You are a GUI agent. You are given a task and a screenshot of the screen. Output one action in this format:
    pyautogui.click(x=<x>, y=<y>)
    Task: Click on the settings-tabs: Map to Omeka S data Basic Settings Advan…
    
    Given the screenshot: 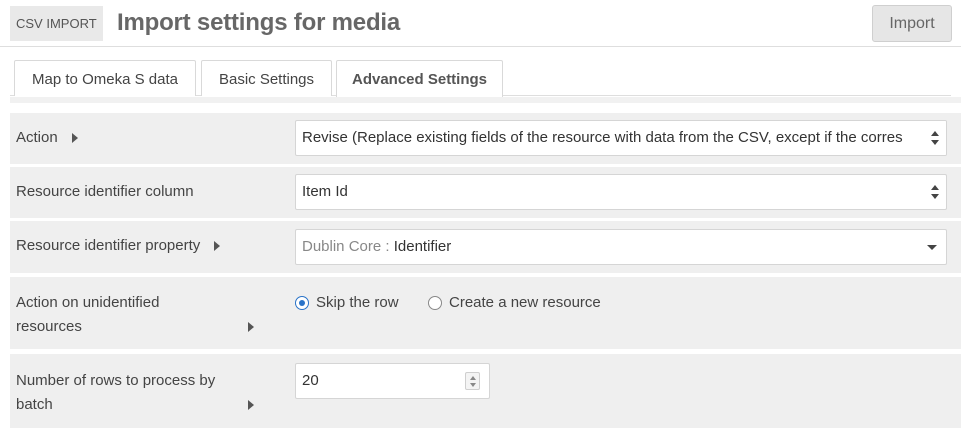 What is the action you would take?
    pyautogui.click(x=480, y=78)
    